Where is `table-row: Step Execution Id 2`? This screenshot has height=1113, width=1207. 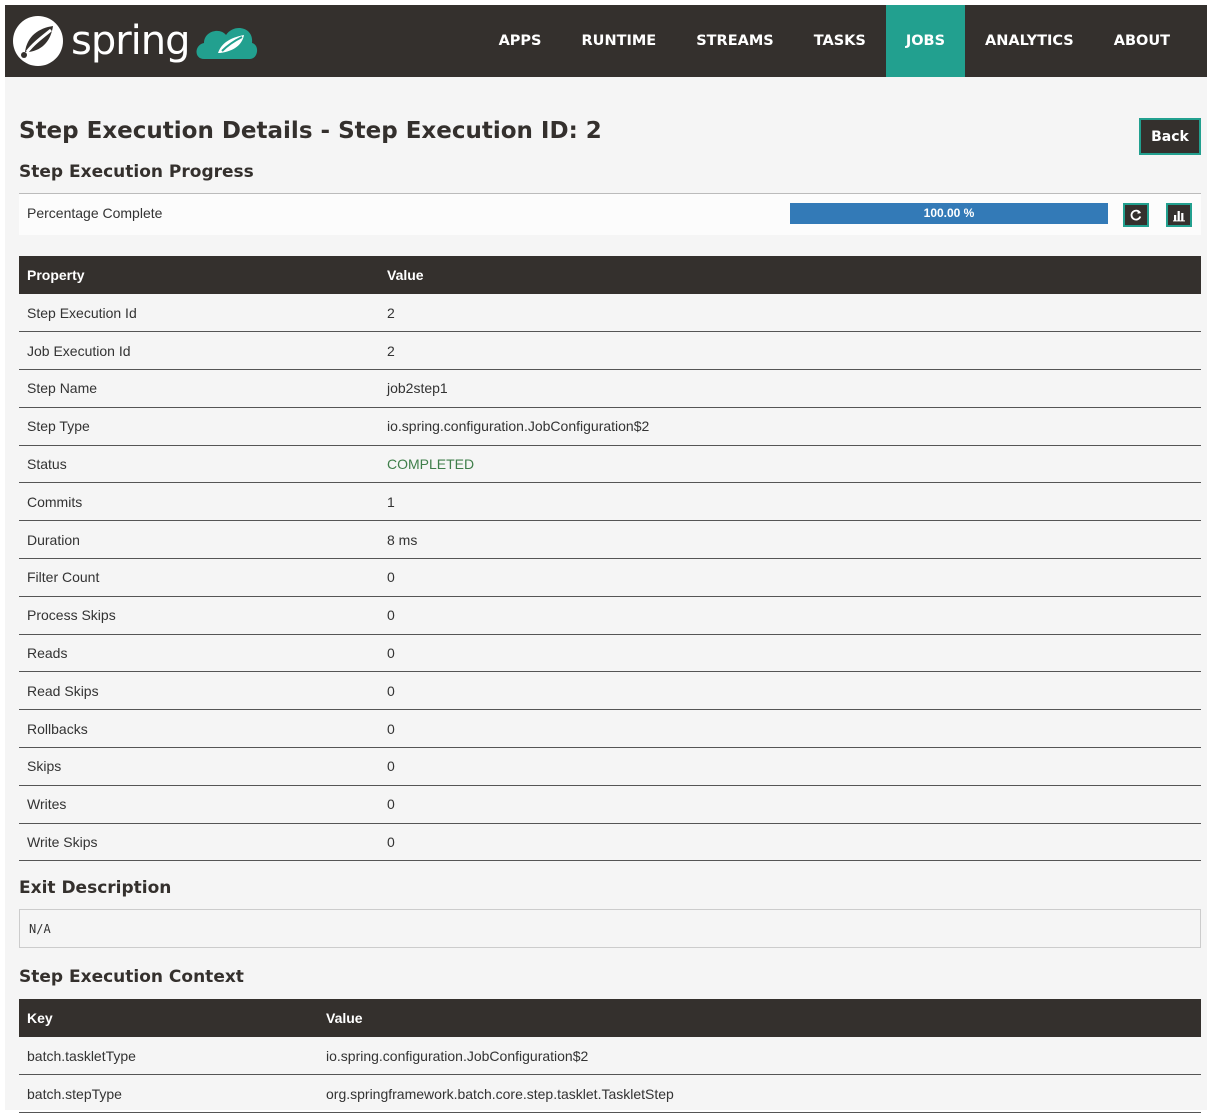 table-row: Step Execution Id 2 is located at coordinates (610, 313).